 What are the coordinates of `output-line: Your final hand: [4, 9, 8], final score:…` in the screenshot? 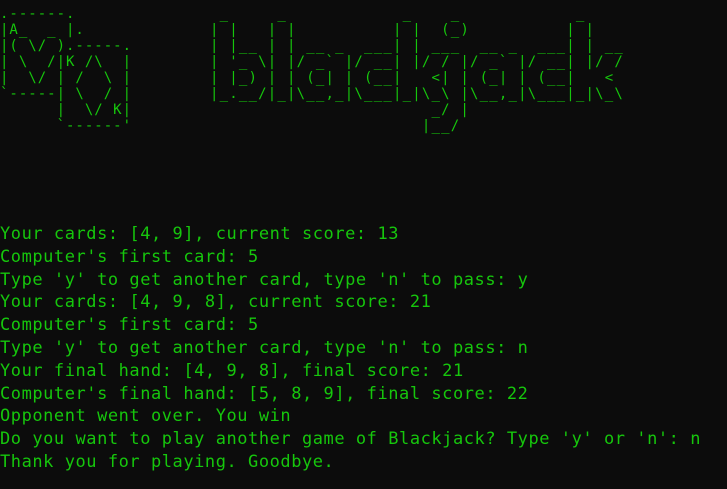 It's located at (232, 370).